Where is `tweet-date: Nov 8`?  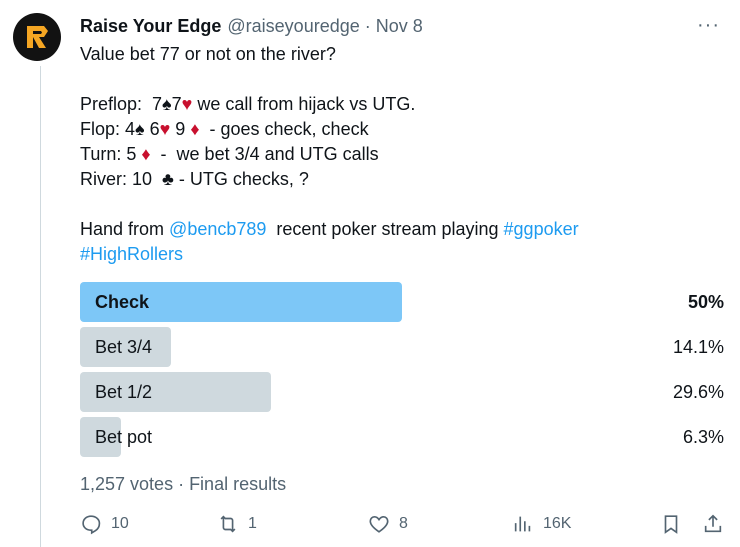 tweet-date: Nov 8 is located at coordinates (399, 26).